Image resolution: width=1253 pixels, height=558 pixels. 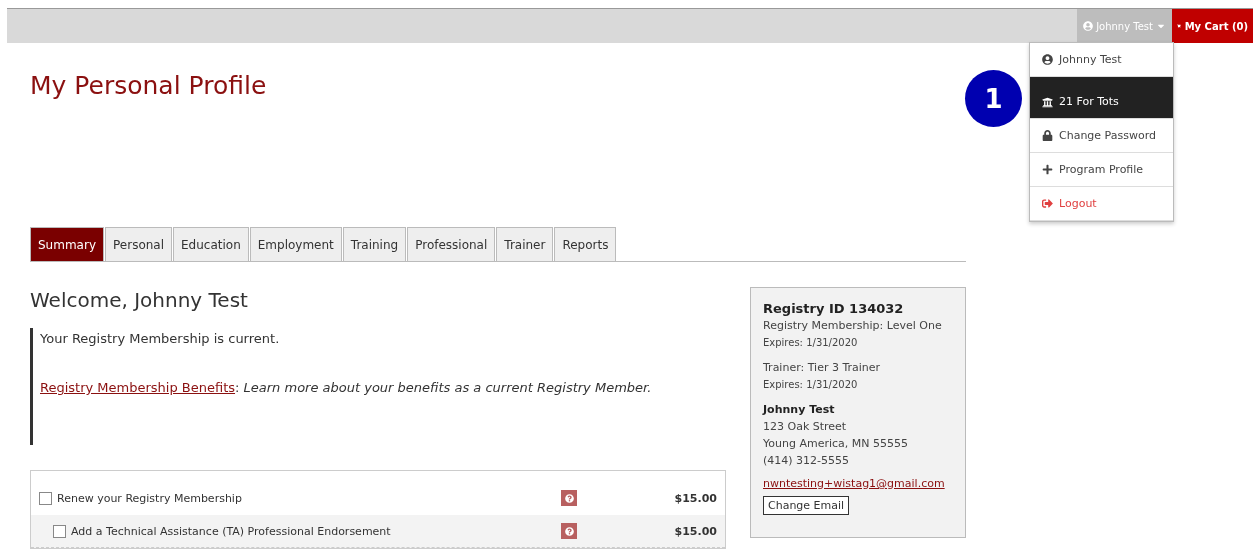 I want to click on tab: Employment, so click(x=295, y=244).